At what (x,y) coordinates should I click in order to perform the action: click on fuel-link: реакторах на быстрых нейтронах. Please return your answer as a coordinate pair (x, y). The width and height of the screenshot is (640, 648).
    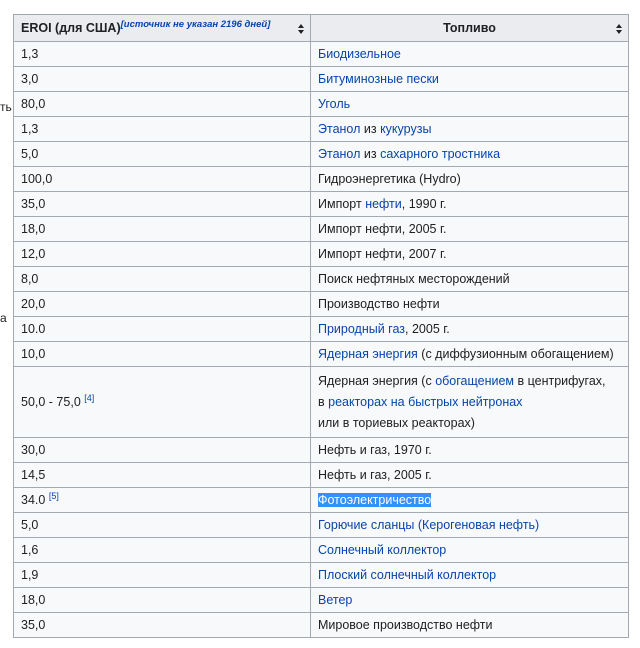
    Looking at the image, I should click on (425, 402).